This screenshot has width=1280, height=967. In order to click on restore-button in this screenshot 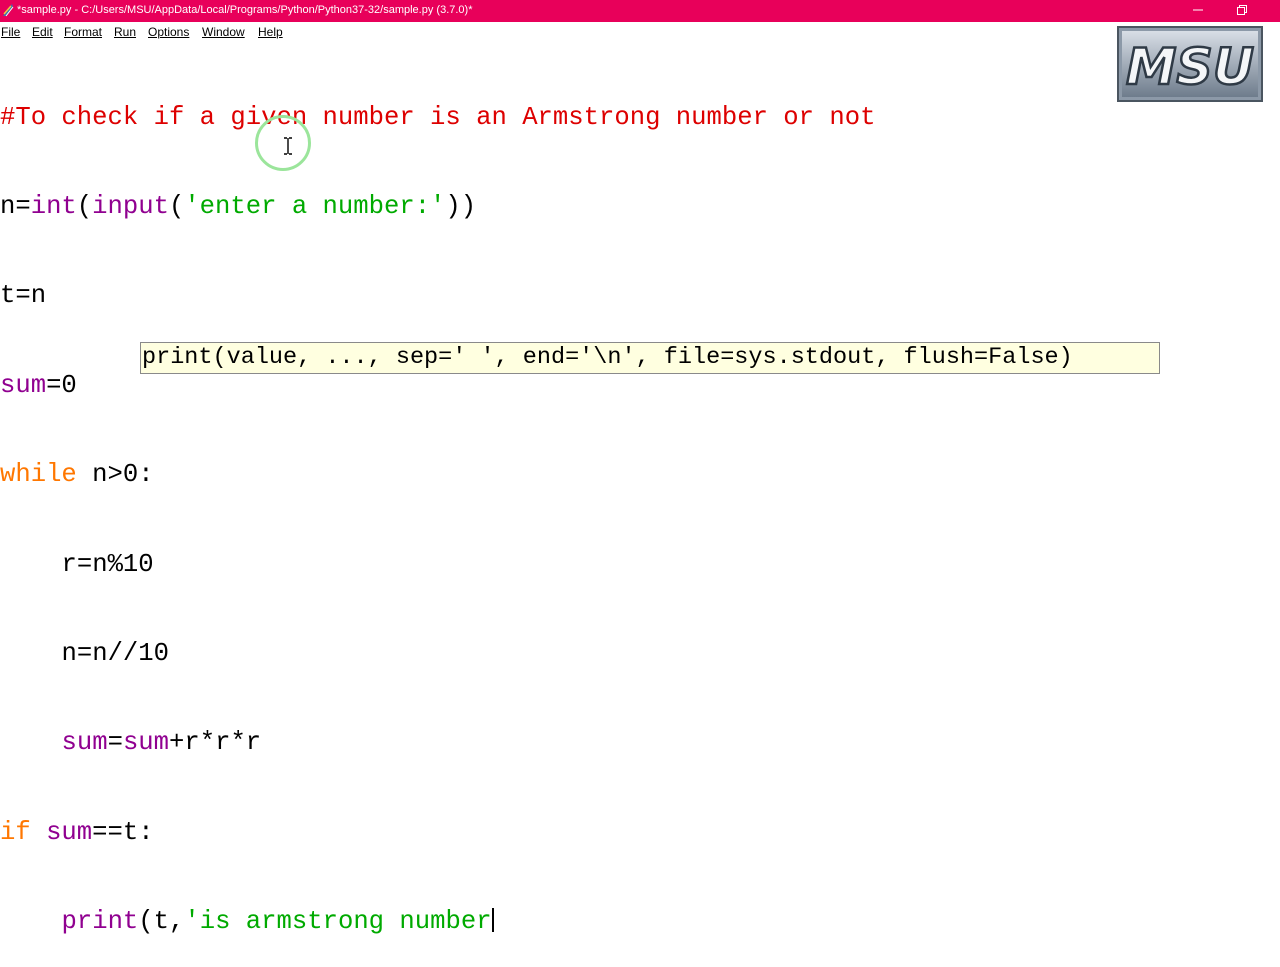, I will do `click(1242, 11)`.